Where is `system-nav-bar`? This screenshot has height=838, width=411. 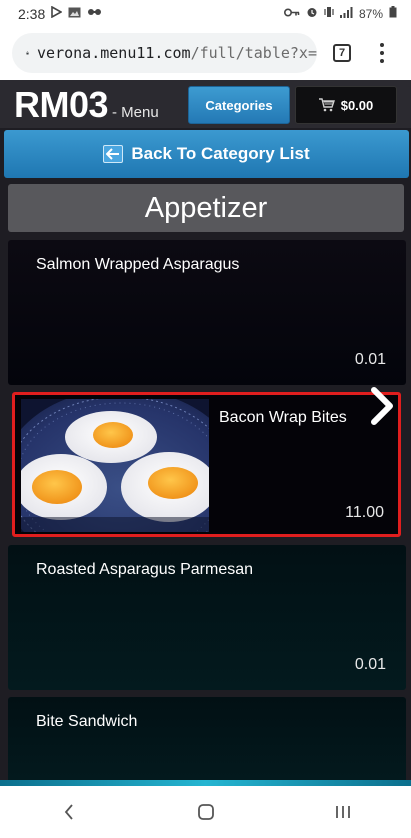 system-nav-bar is located at coordinates (205, 812).